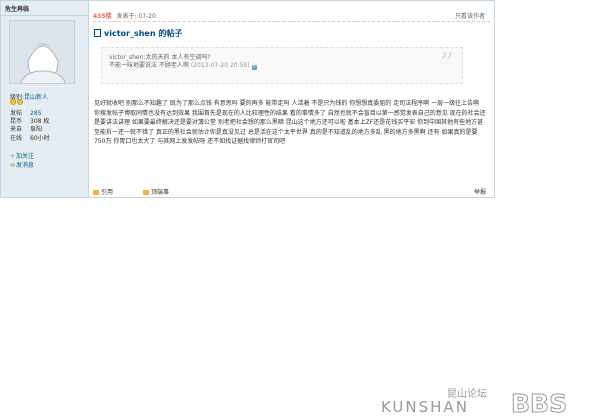 Image resolution: width=600 pixels, height=420 pixels. Describe the element at coordinates (26, 113) in the screenshot. I see `stat-row: 发帖 285` at that location.